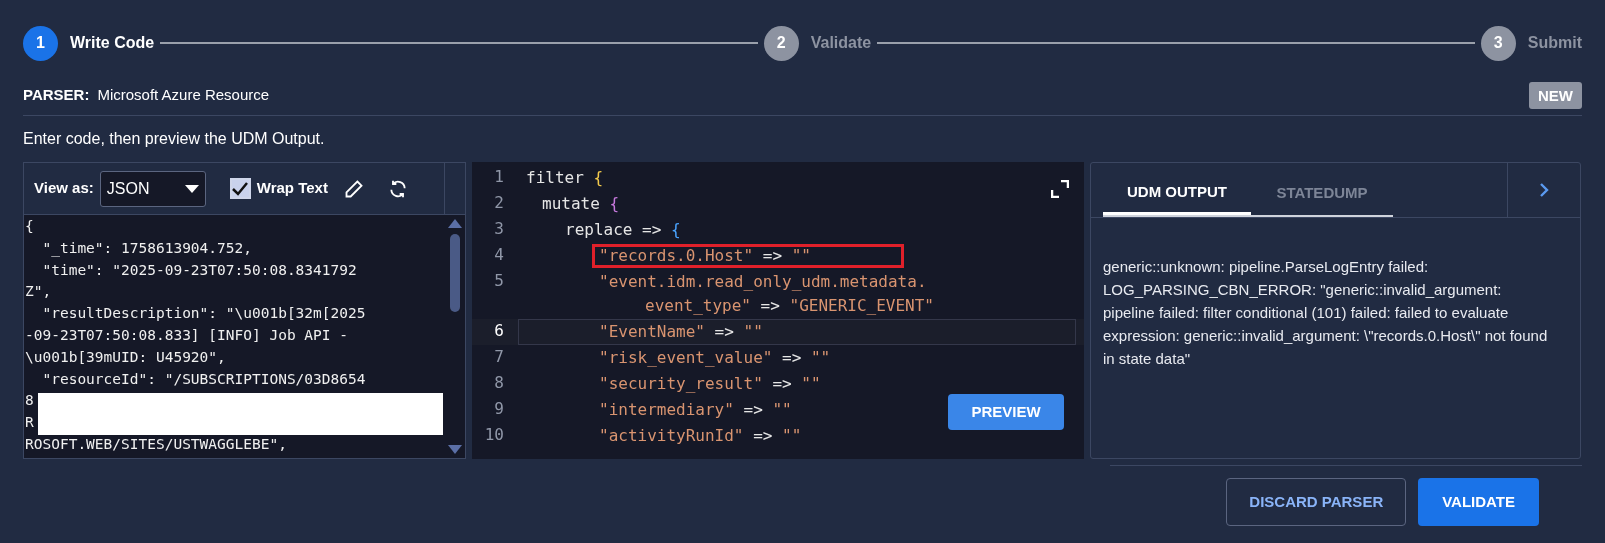 The height and width of the screenshot is (543, 1605). What do you see at coordinates (499, 281) in the screenshot?
I see `line-number: 5` at bounding box center [499, 281].